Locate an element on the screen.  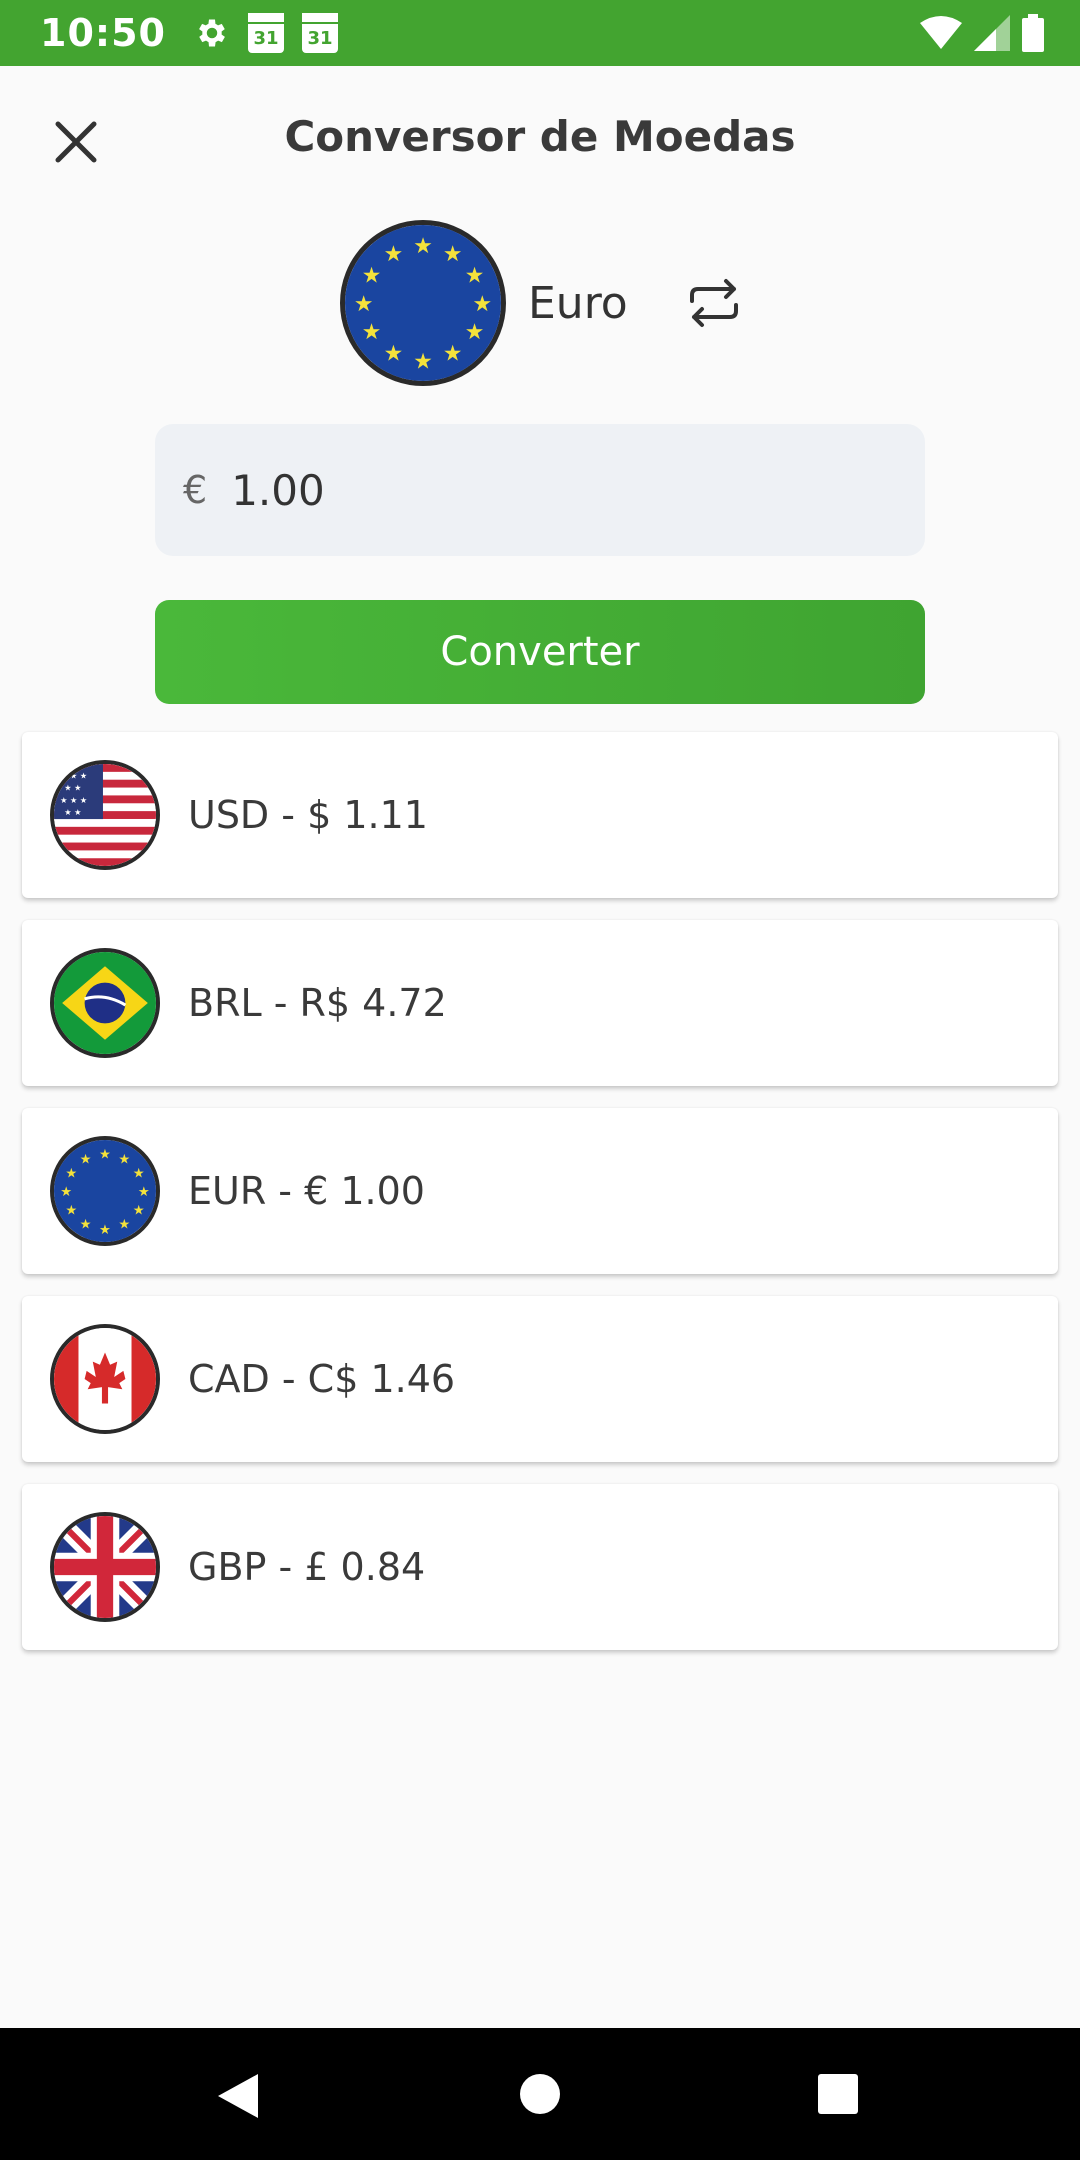
result-label: USD - $ 1.11 is located at coordinates (308, 815).